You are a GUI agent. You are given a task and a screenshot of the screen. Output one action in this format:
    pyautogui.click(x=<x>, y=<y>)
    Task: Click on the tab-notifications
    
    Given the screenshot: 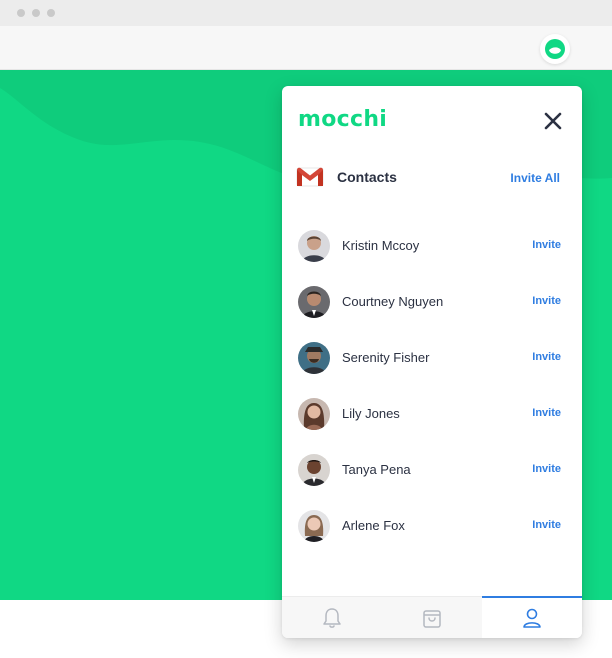 What is the action you would take?
    pyautogui.click(x=332, y=617)
    